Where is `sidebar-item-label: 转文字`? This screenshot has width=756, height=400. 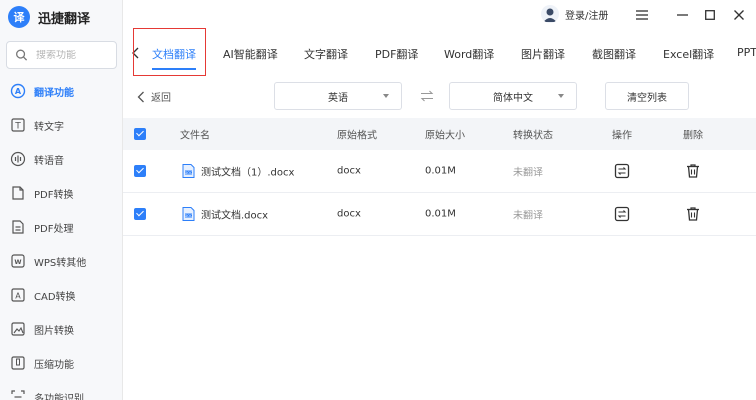 sidebar-item-label: 转文字 is located at coordinates (49, 127).